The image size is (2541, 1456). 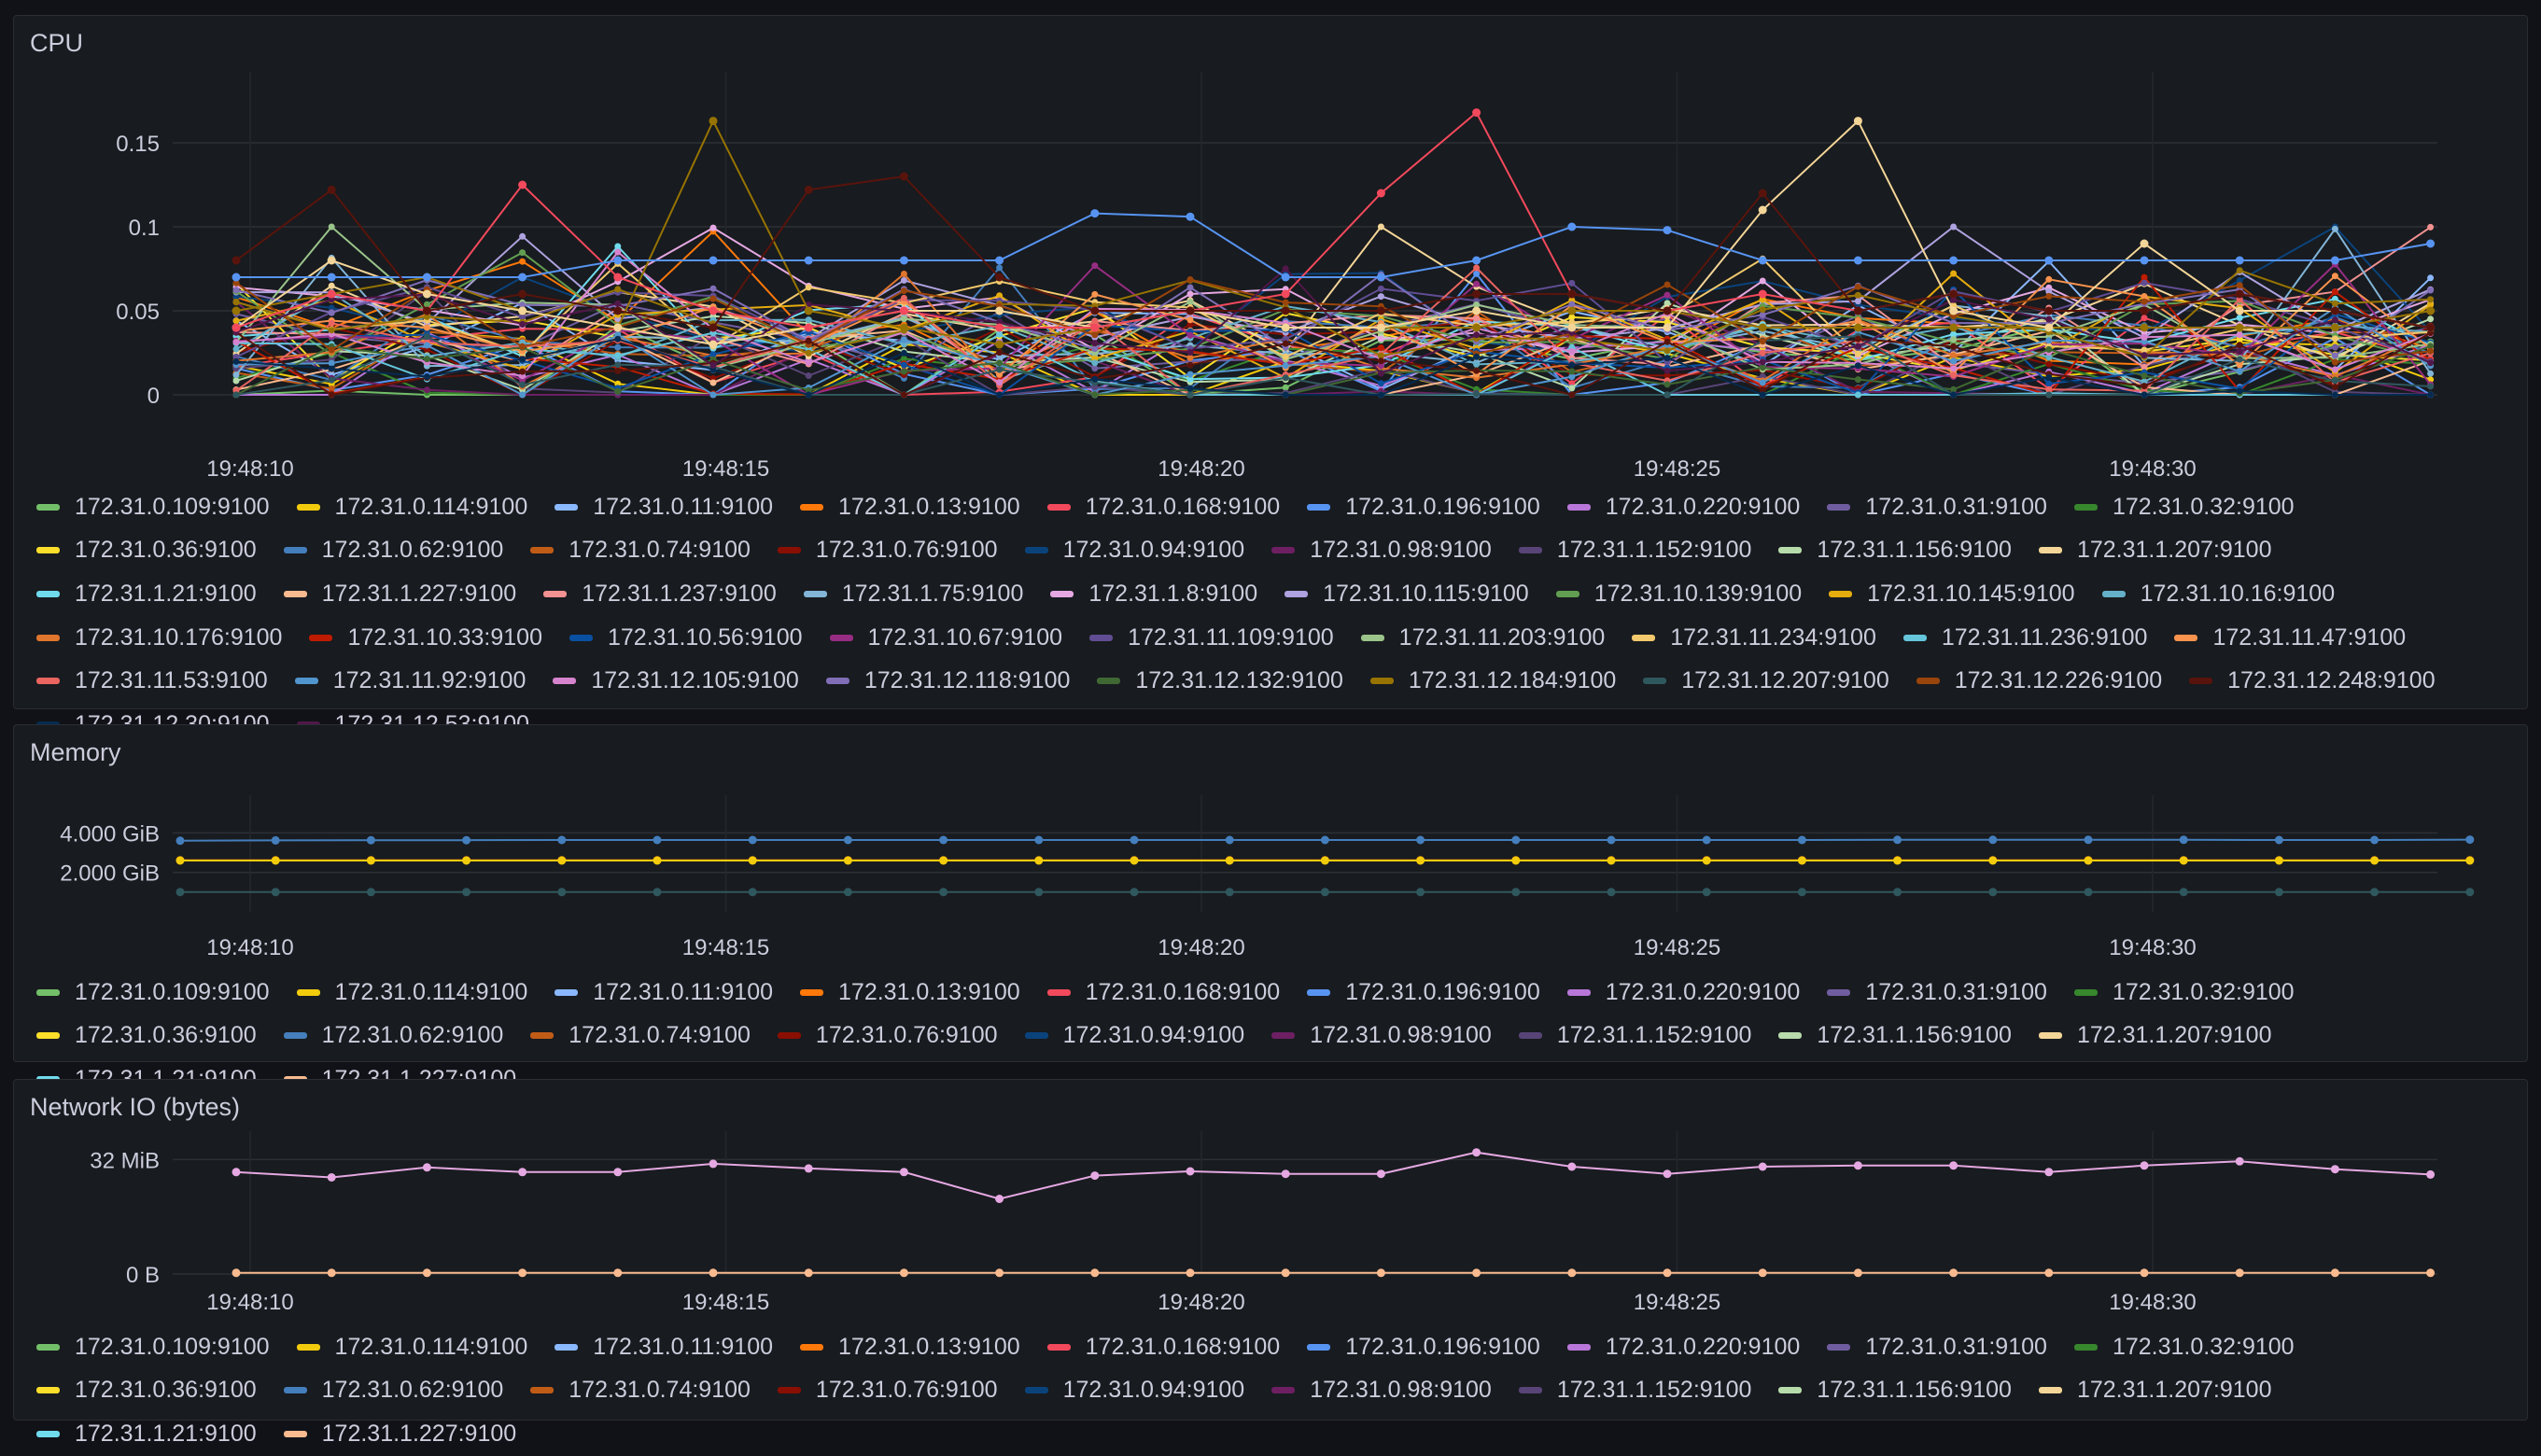 I want to click on cpu-legend-item: 172.31.0.76:9100, so click(x=888, y=551).